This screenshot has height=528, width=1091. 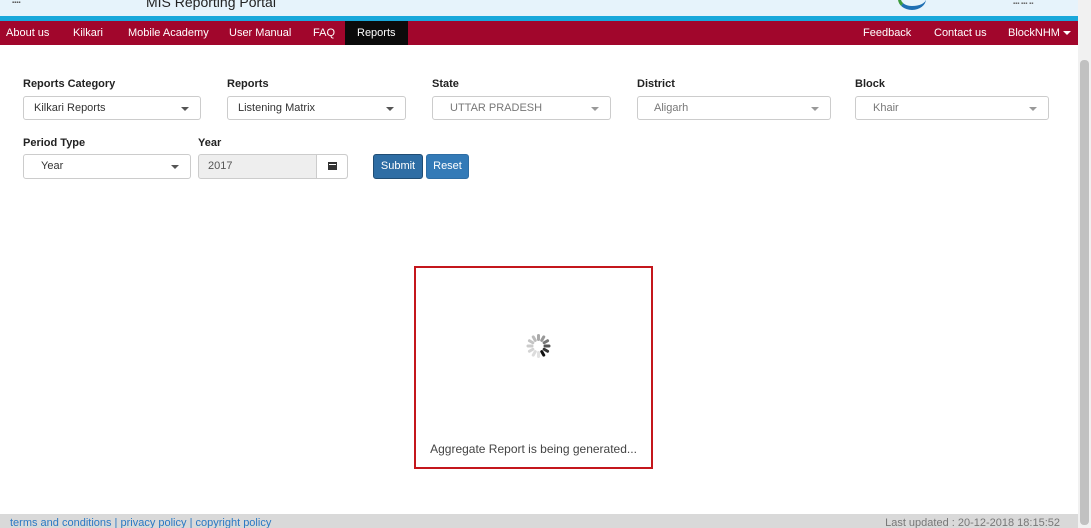 I want to click on year-input: 2017, so click(x=273, y=166).